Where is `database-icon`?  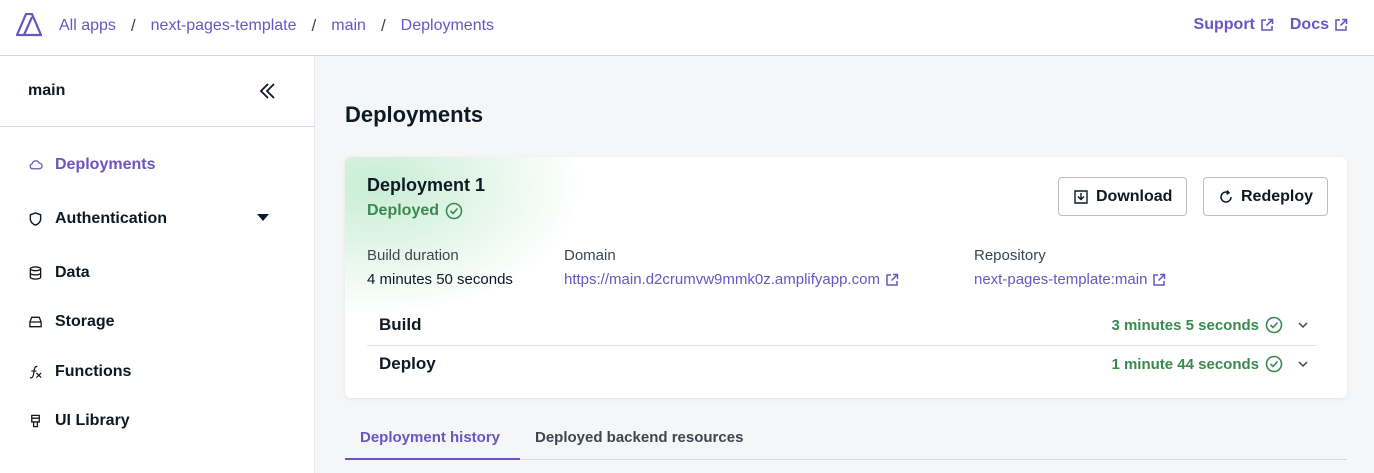 database-icon is located at coordinates (35, 273).